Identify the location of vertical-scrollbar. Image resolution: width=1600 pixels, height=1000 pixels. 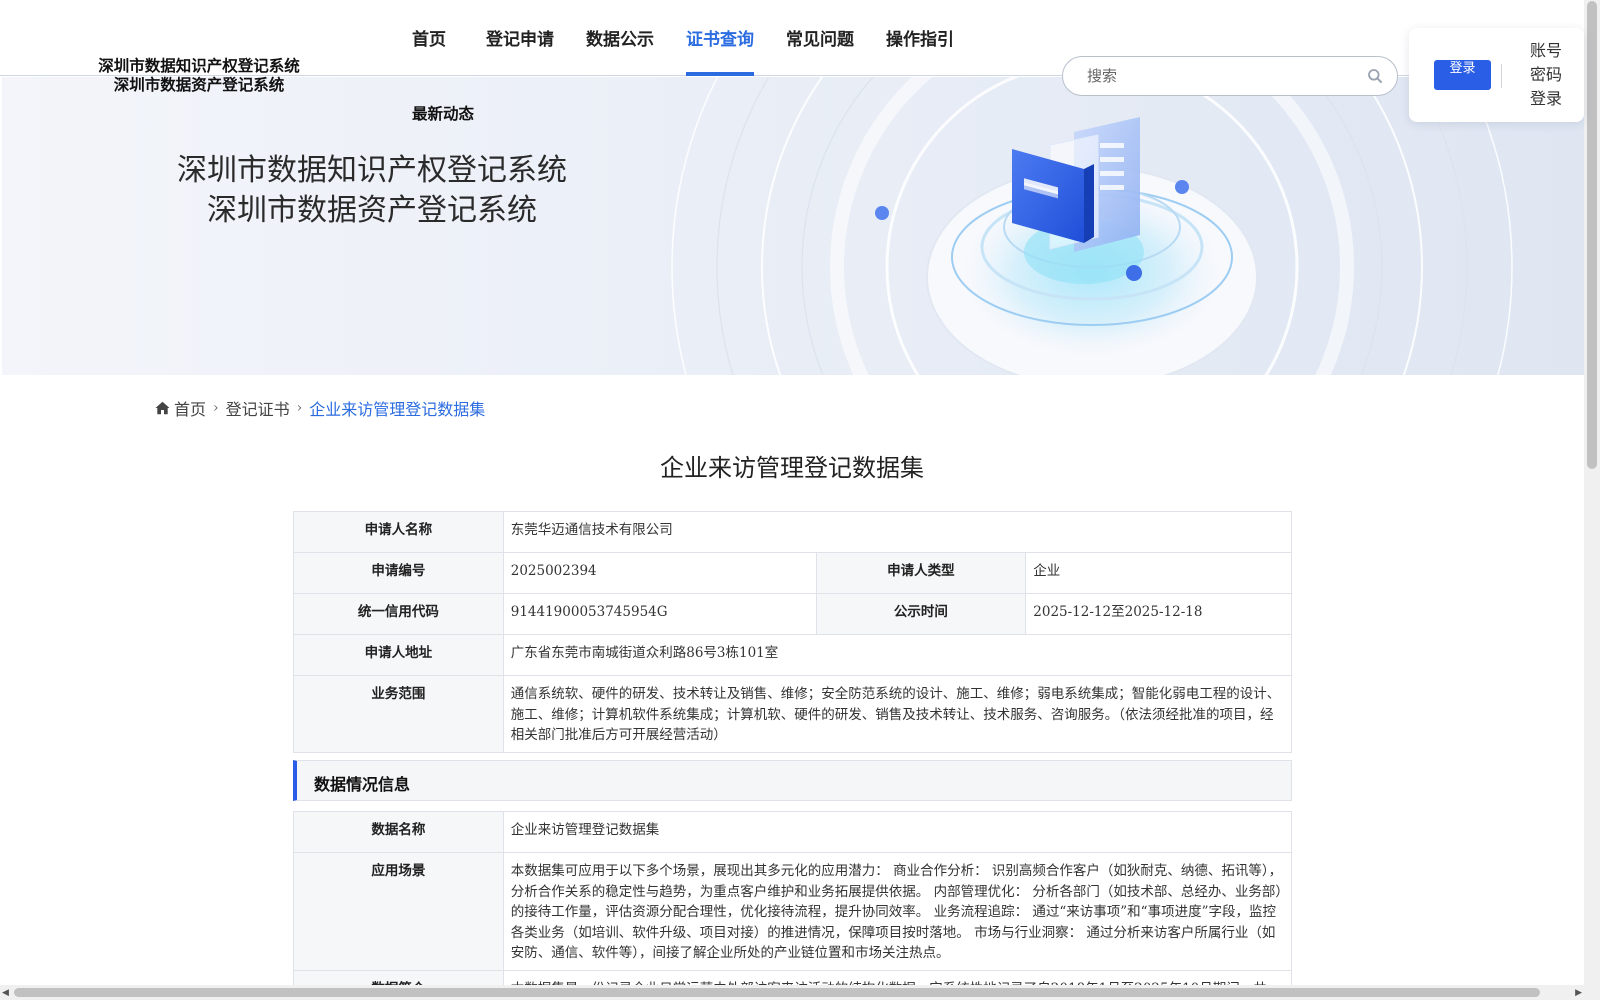
(1592, 500).